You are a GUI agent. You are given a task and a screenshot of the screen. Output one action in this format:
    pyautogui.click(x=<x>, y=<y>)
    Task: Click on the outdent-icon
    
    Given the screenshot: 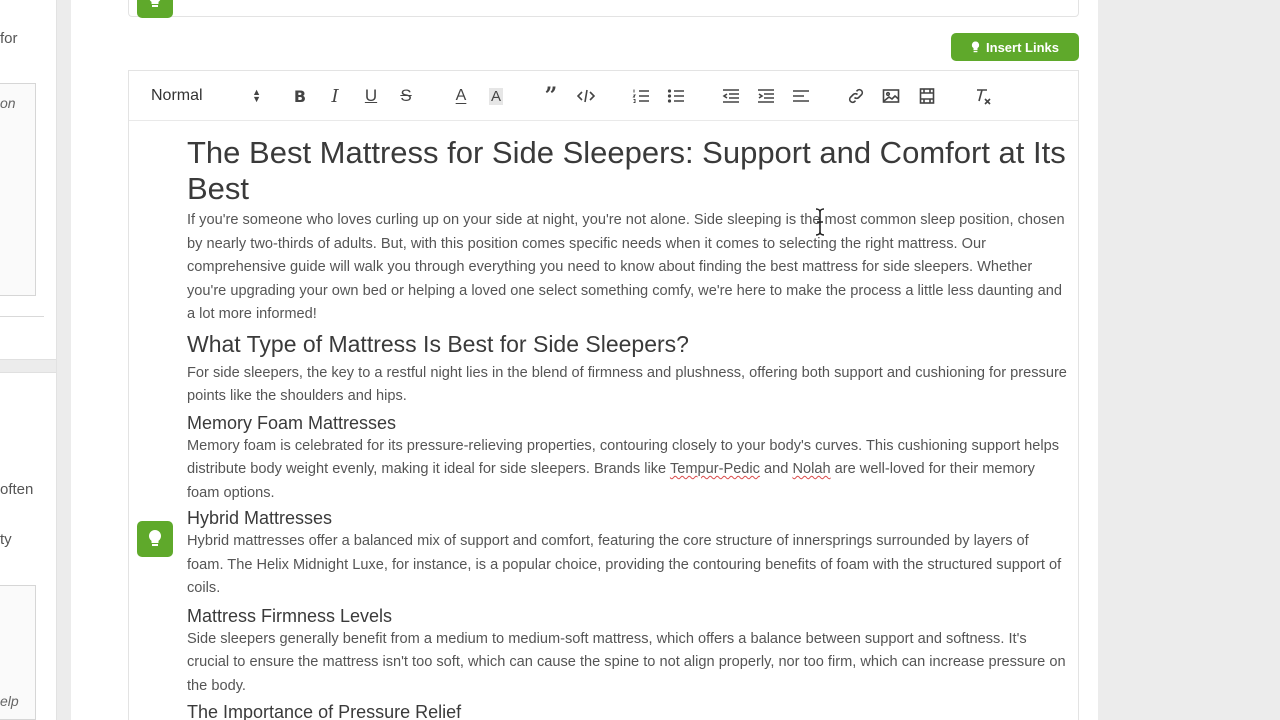 What is the action you would take?
    pyautogui.click(x=731, y=96)
    